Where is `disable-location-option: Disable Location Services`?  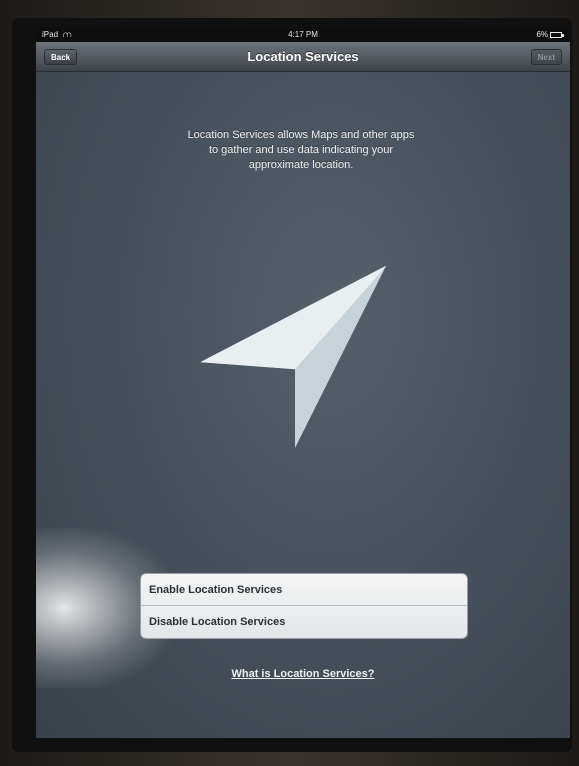 disable-location-option: Disable Location Services is located at coordinates (304, 622).